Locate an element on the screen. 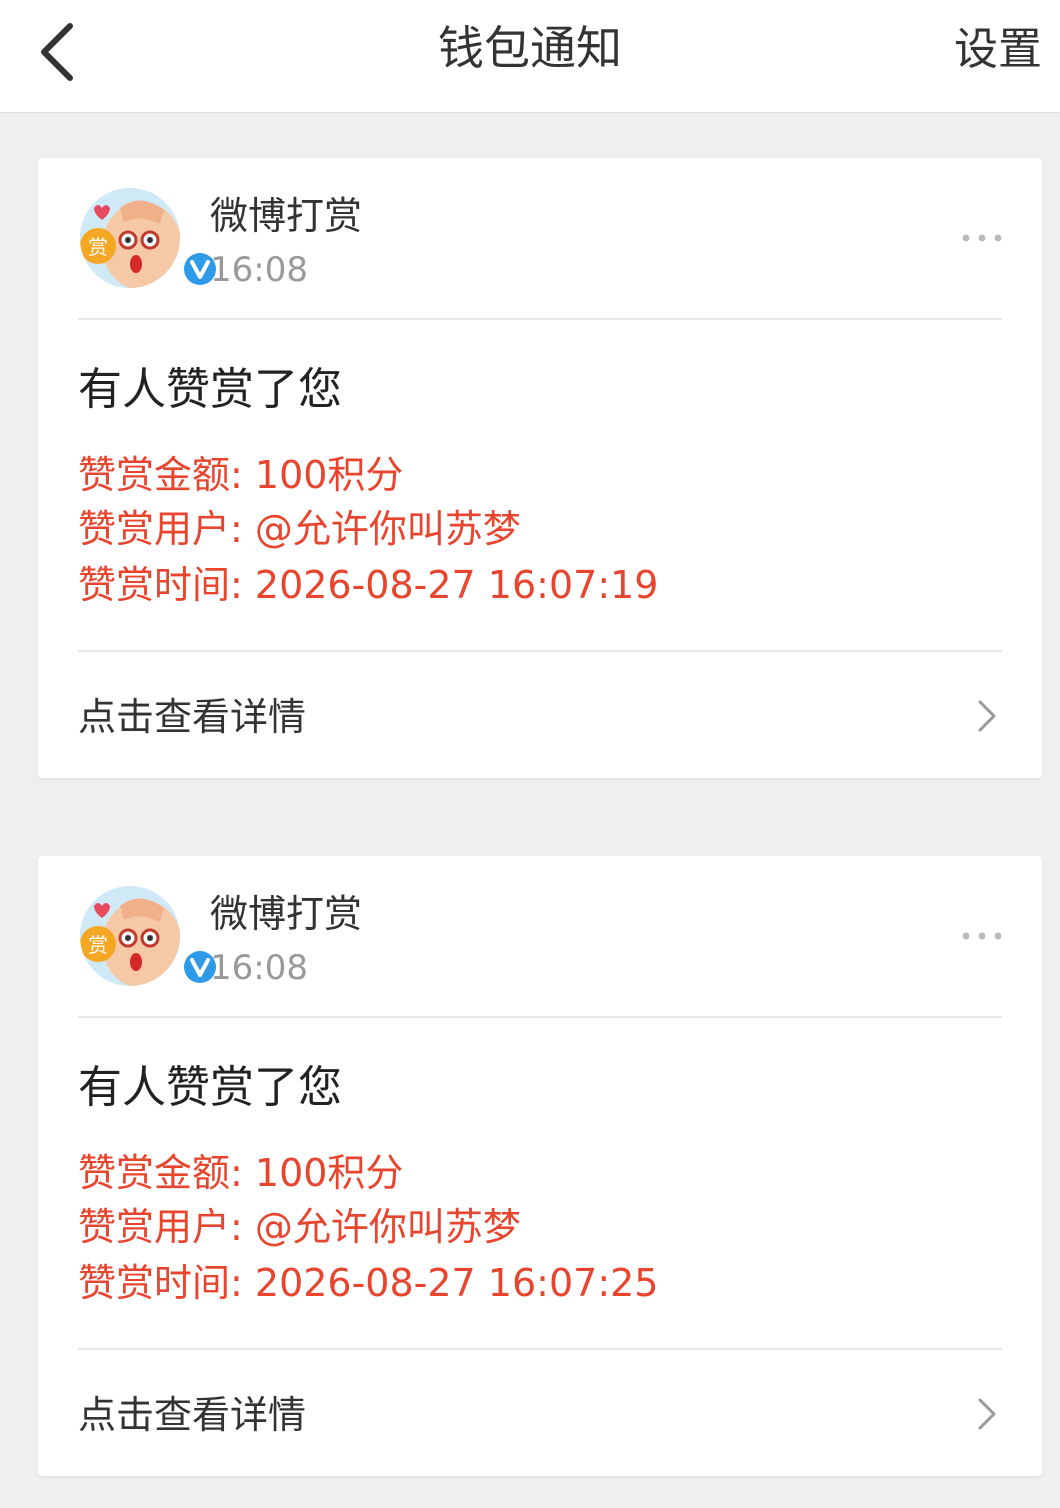 This screenshot has height=1508, width=1060. page-title: 钱包通知 is located at coordinates (530, 48).